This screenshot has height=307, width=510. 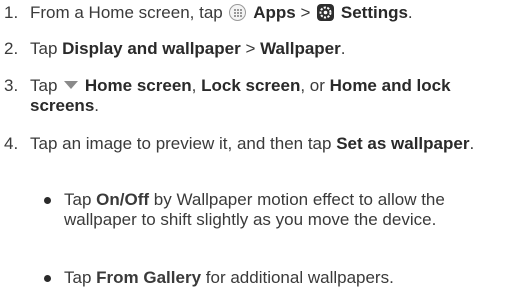 What do you see at coordinates (71, 85) in the screenshot?
I see `dropdown-triangle-icon` at bounding box center [71, 85].